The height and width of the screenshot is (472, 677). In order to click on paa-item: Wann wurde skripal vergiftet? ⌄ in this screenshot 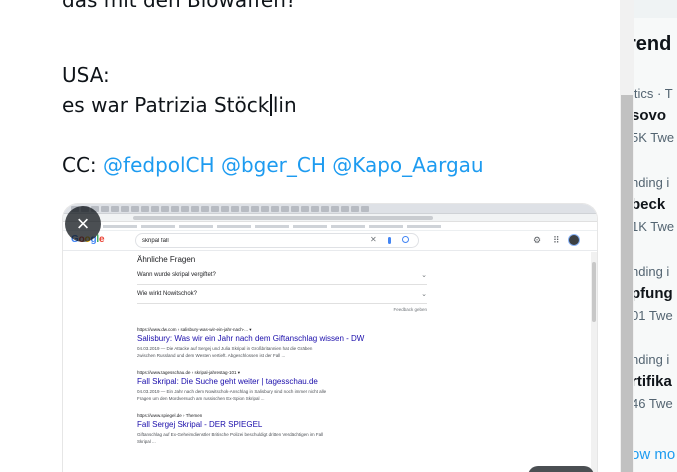, I will do `click(282, 275)`.